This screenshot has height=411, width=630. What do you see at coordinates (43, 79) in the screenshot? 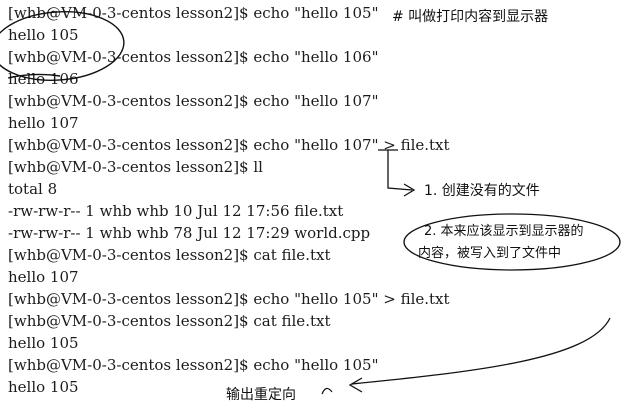
I see `terminal-line: hello 106` at bounding box center [43, 79].